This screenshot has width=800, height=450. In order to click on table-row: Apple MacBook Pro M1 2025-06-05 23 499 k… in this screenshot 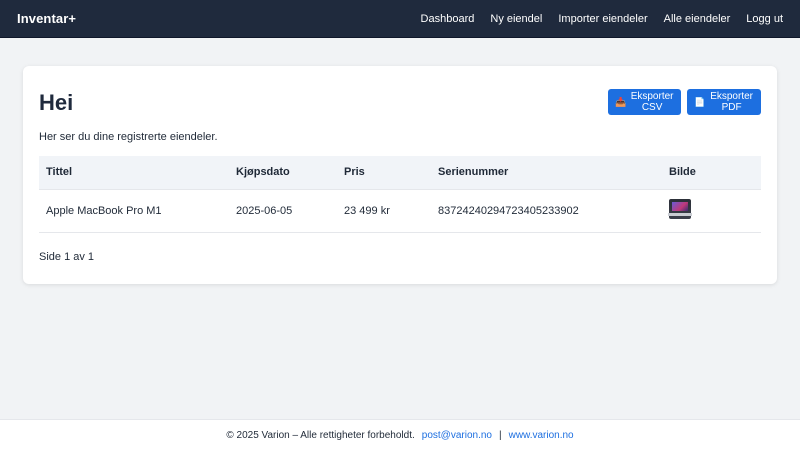, I will do `click(400, 211)`.